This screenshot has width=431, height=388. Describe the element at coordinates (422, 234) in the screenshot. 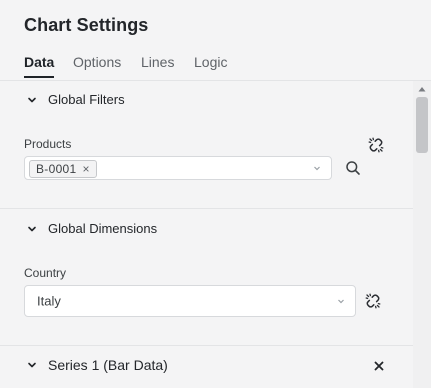

I see `scrollbar` at that location.